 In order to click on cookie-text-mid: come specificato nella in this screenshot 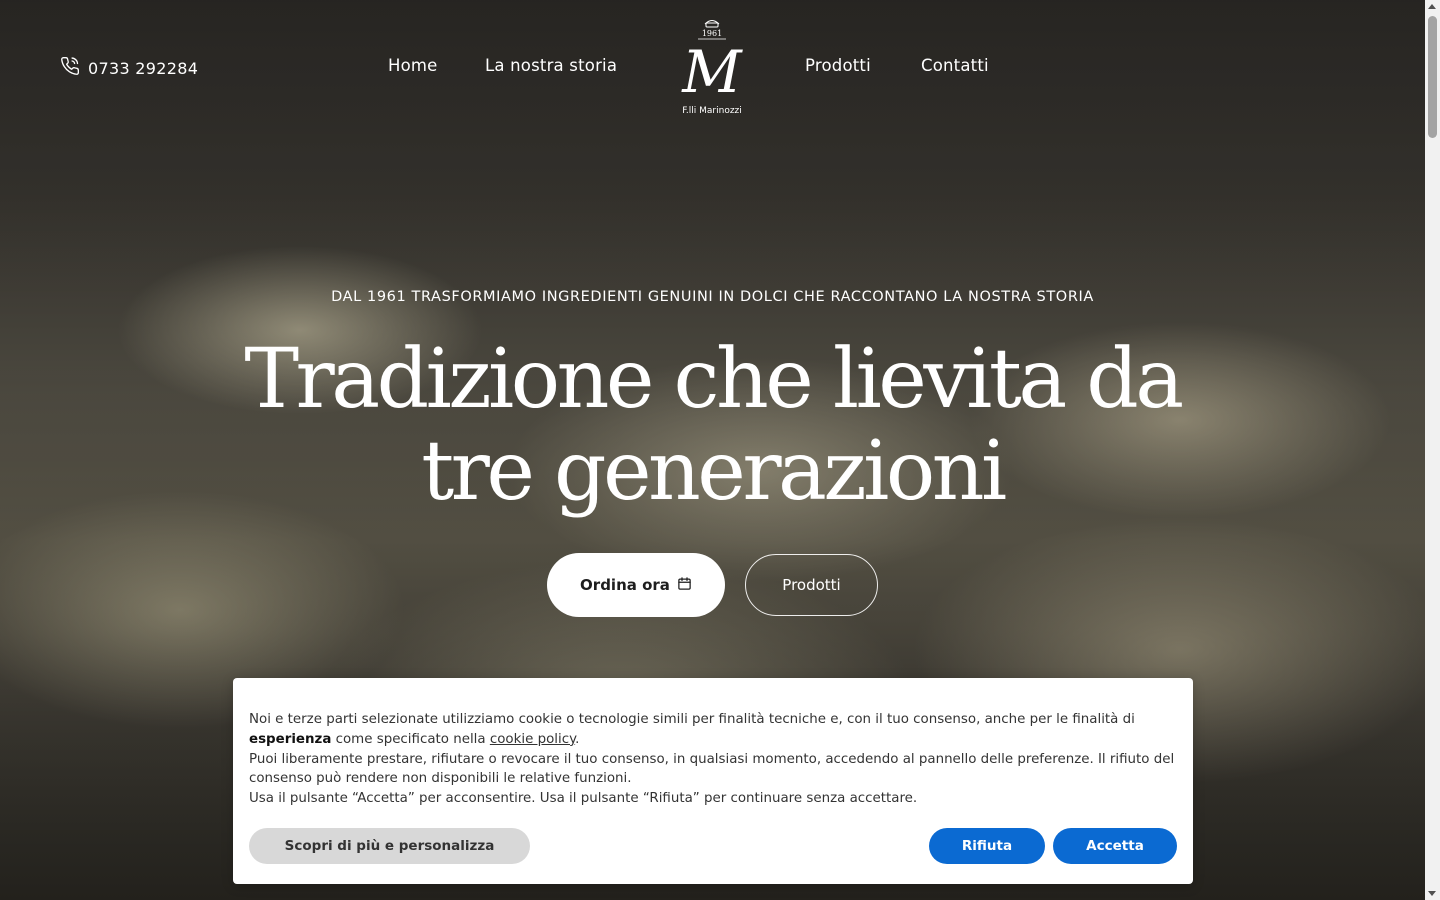, I will do `click(410, 739)`.